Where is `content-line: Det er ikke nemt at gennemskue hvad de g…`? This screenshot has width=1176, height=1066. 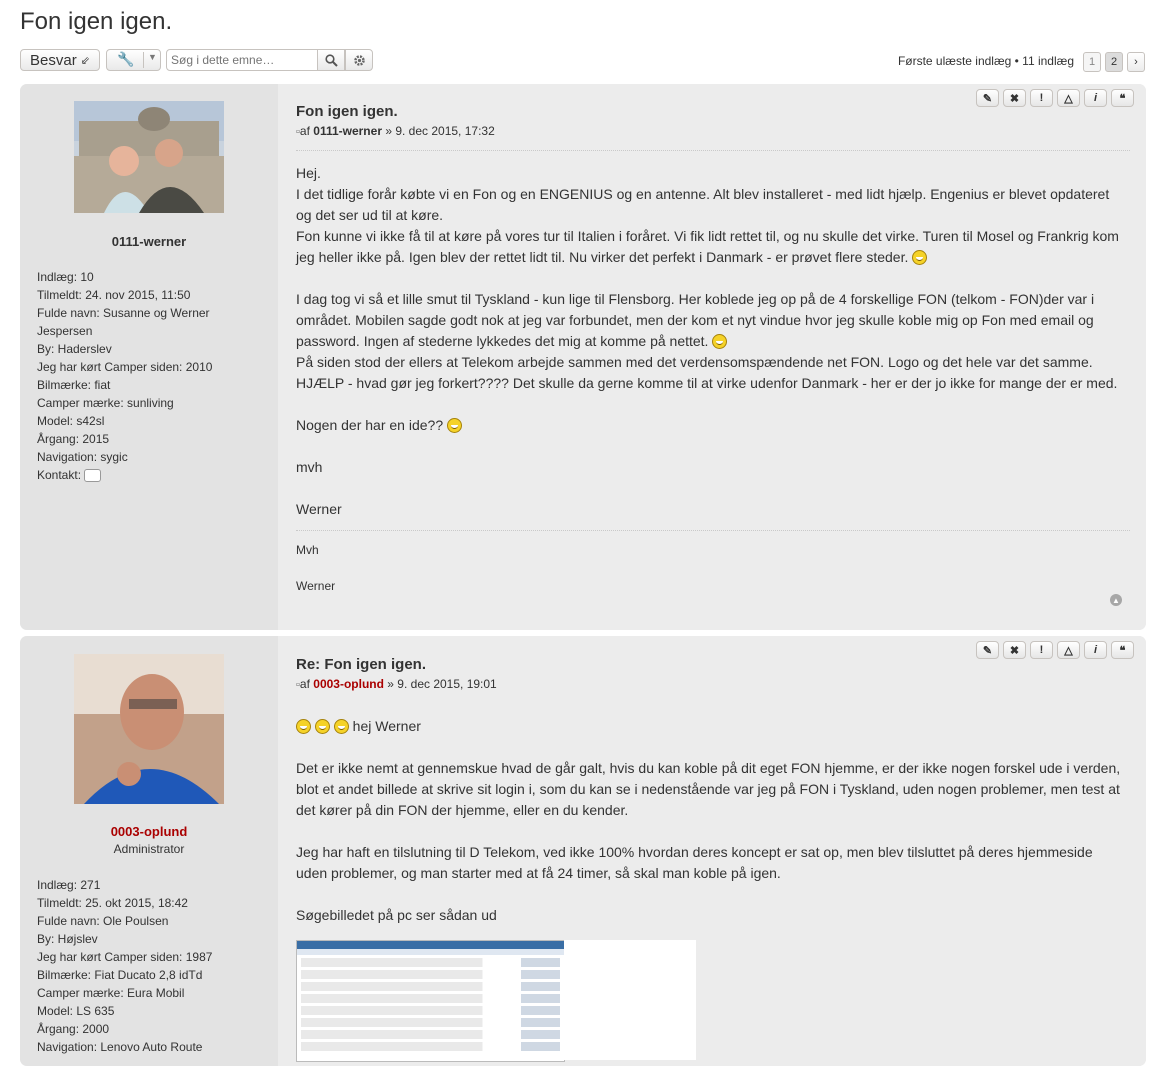 content-line: Det er ikke nemt at gennemskue hvad de g… is located at coordinates (708, 789).